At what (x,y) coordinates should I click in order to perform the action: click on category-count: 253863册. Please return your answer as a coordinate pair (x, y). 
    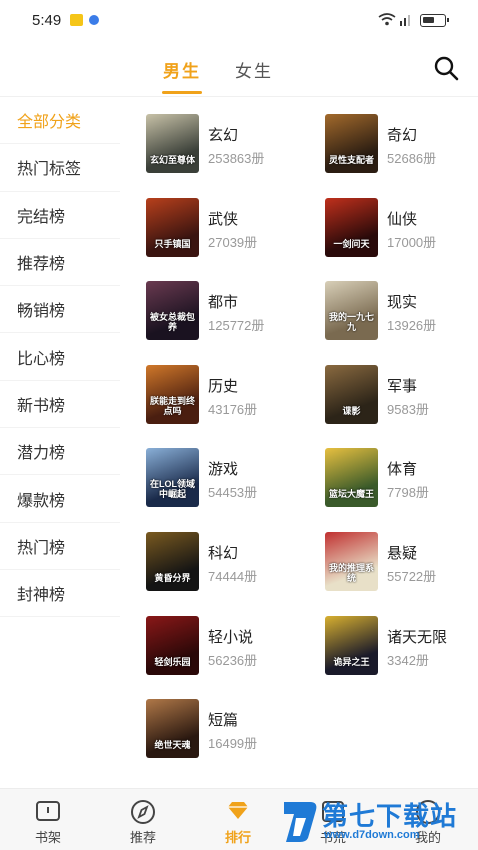
    Looking at the image, I should click on (236, 158).